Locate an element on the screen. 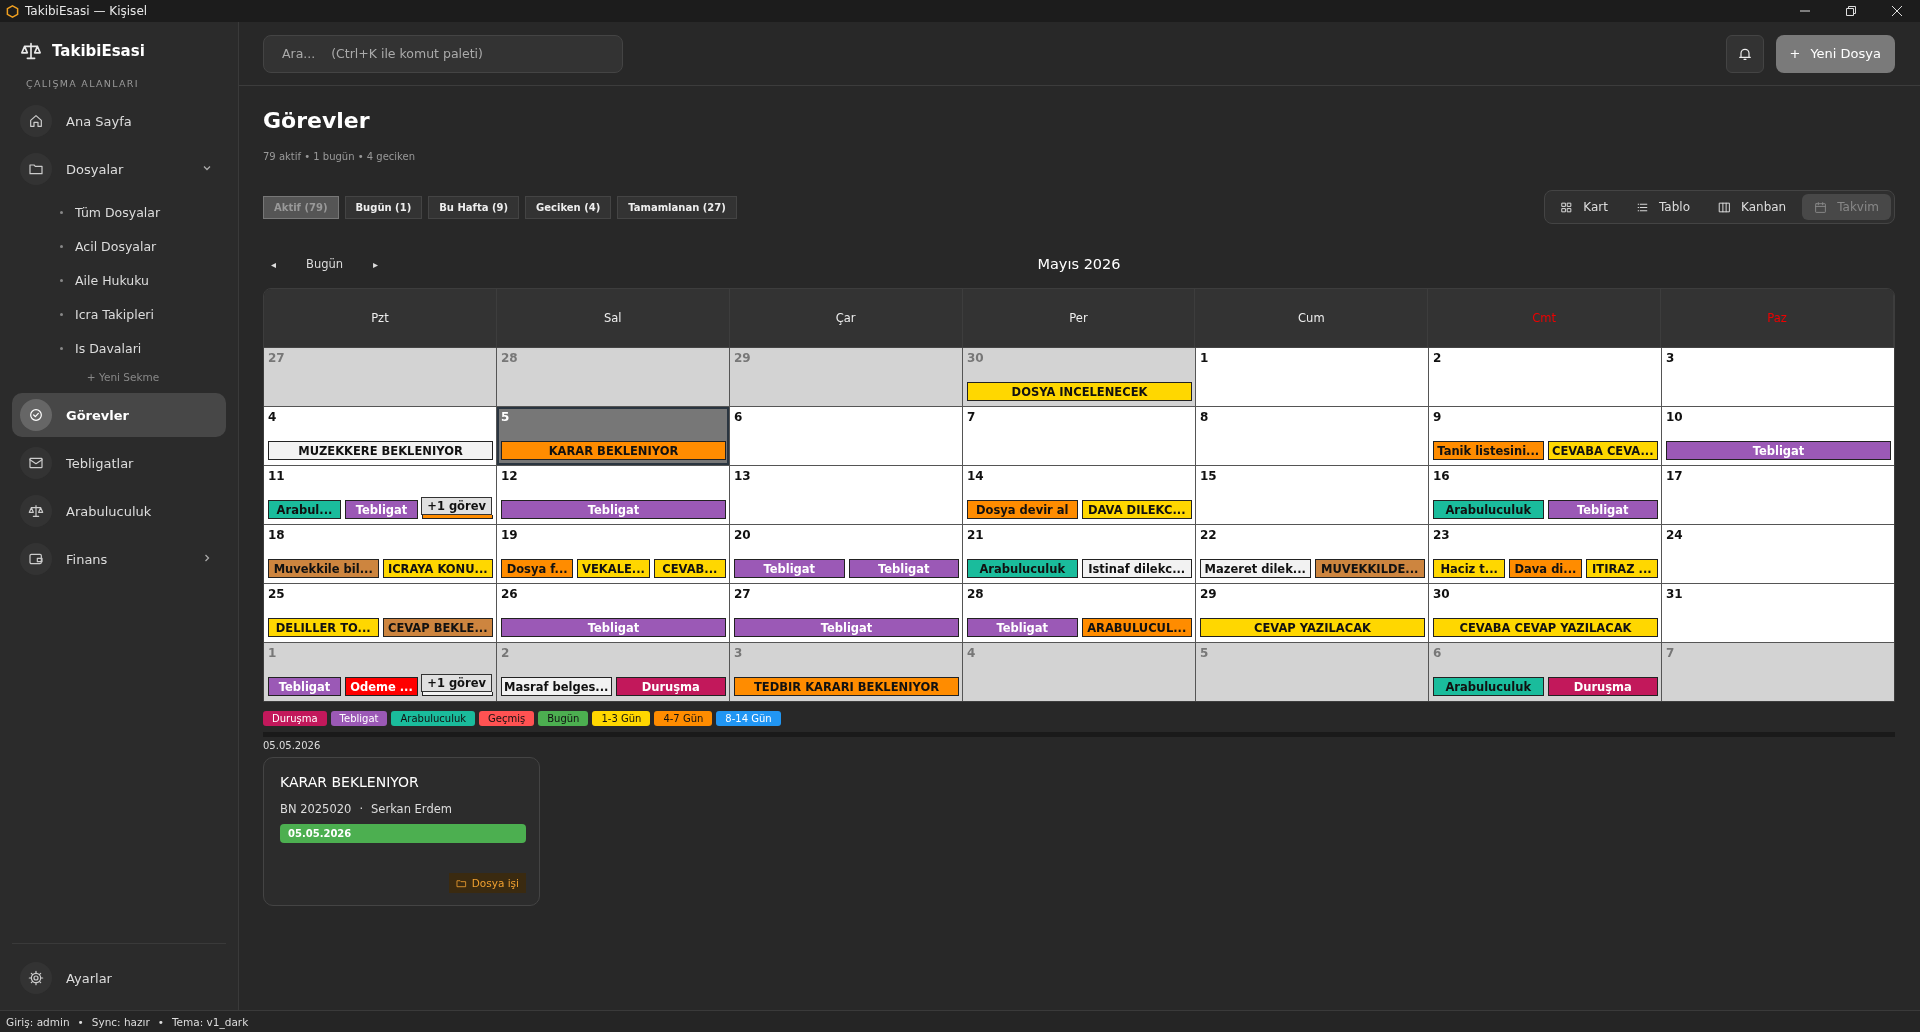 This screenshot has height=1032, width=1920. day-cell: 20 Tebligat Tebligat is located at coordinates (846, 554).